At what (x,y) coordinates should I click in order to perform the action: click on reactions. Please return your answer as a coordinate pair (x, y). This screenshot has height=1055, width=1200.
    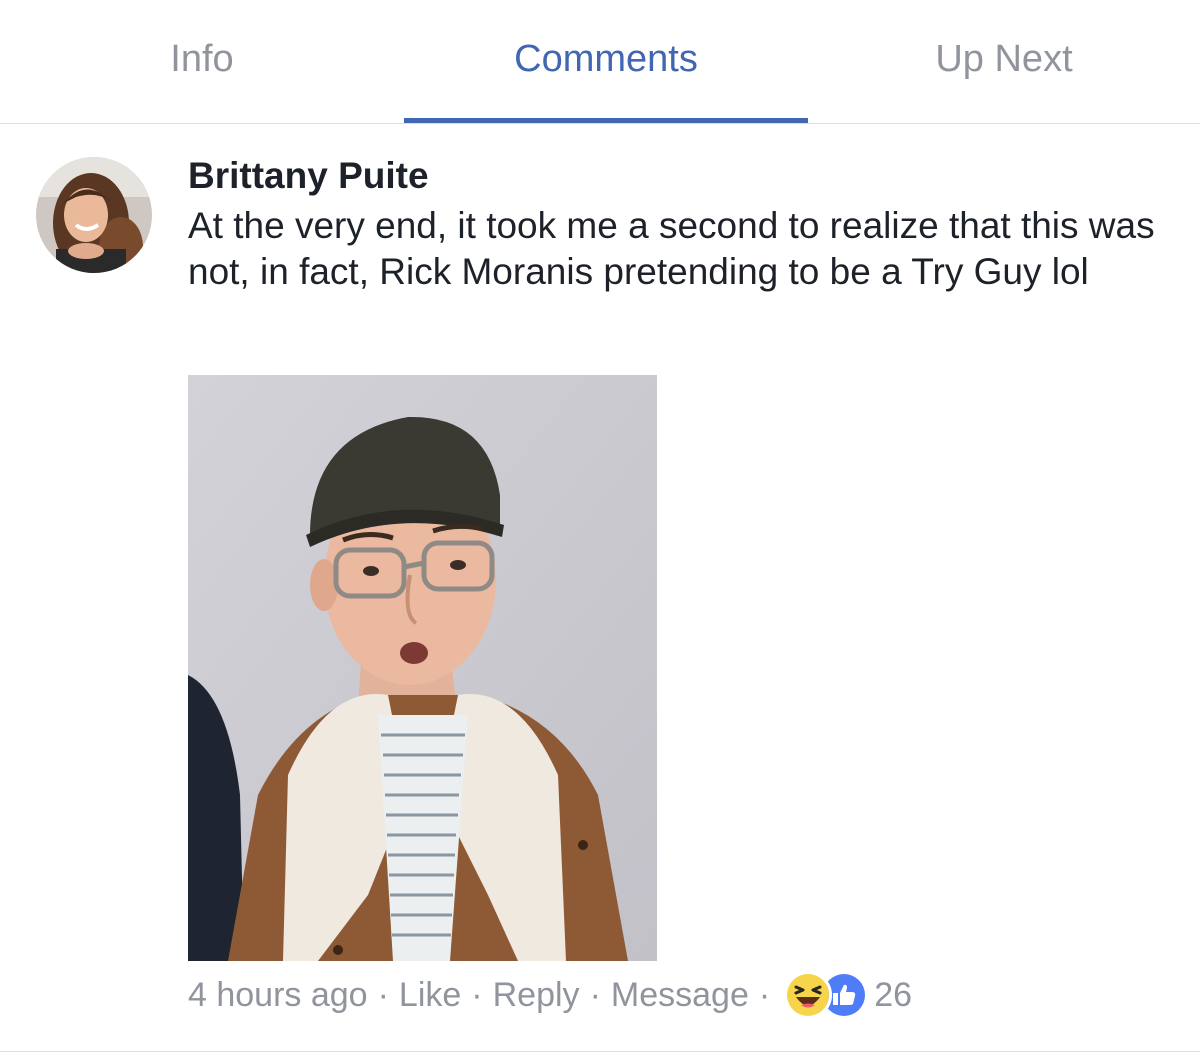
    Looking at the image, I should click on (826, 995).